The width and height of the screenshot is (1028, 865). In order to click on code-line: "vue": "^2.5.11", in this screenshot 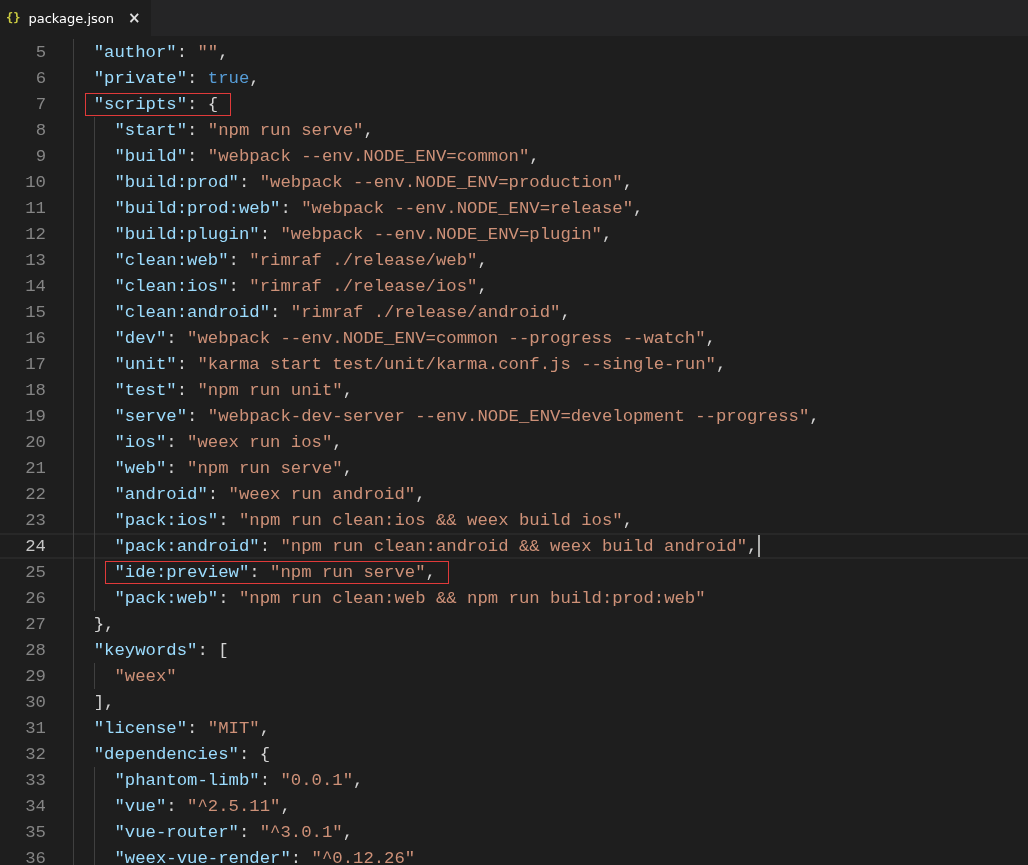, I will do `click(202, 806)`.